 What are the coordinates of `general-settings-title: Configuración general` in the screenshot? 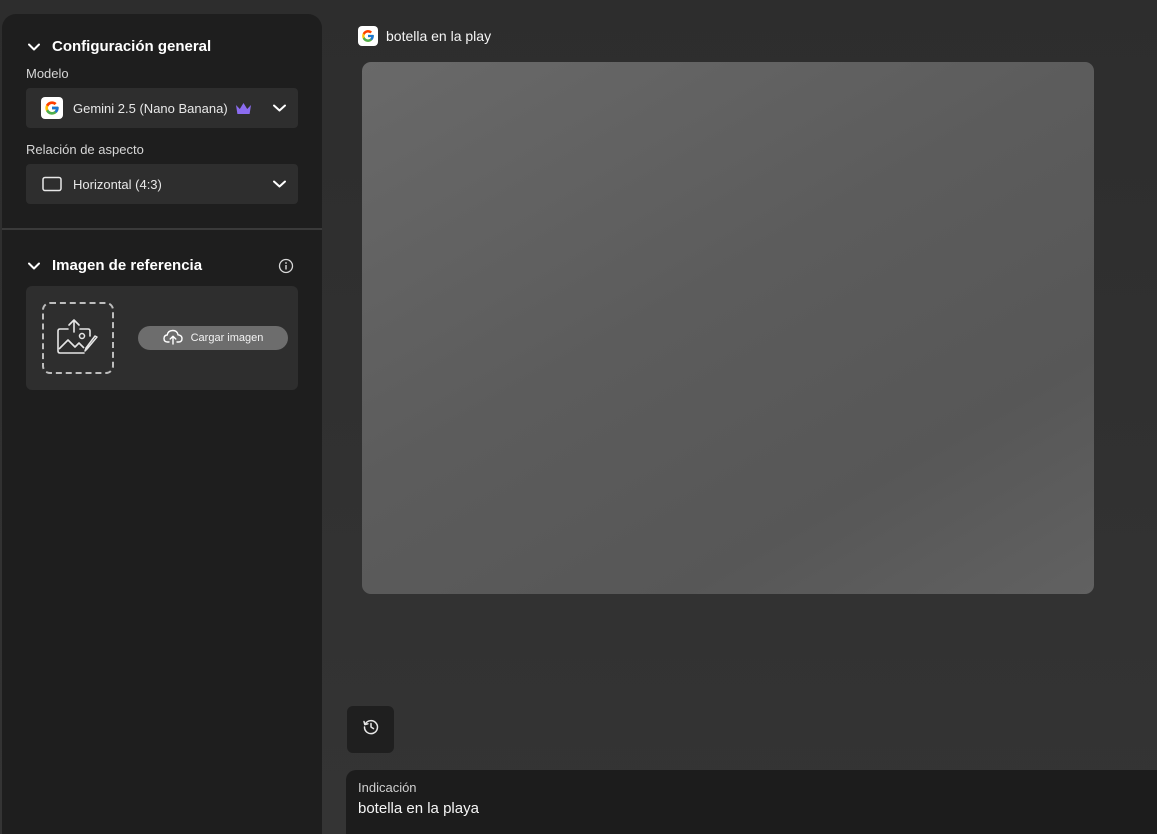 It's located at (132, 46).